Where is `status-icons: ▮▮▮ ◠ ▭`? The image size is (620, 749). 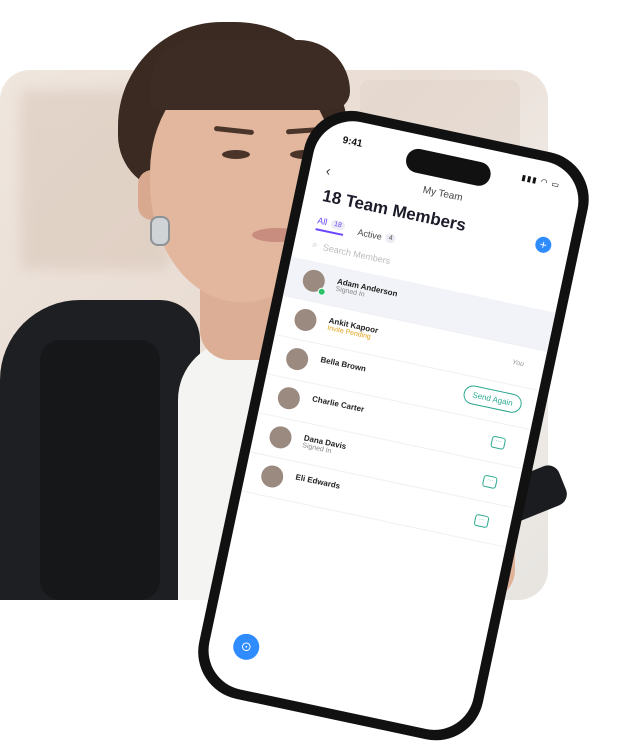
status-icons: ▮▮▮ ◠ ▭ is located at coordinates (540, 181).